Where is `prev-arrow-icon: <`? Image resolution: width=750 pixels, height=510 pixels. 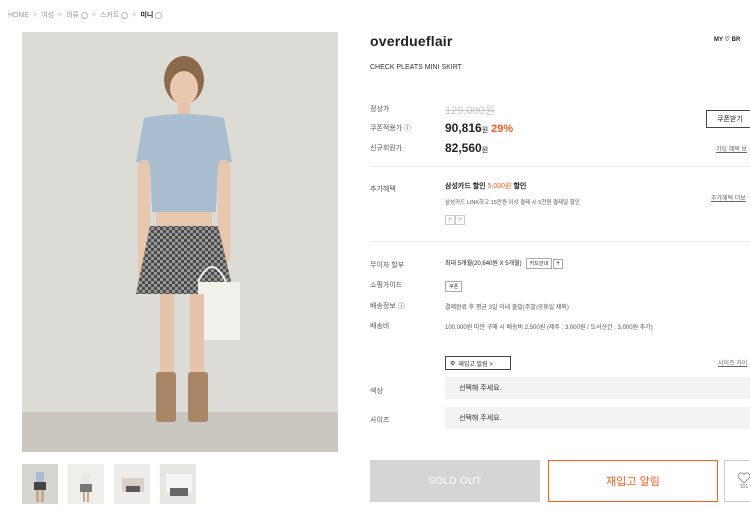 prev-arrow-icon: < is located at coordinates (450, 220).